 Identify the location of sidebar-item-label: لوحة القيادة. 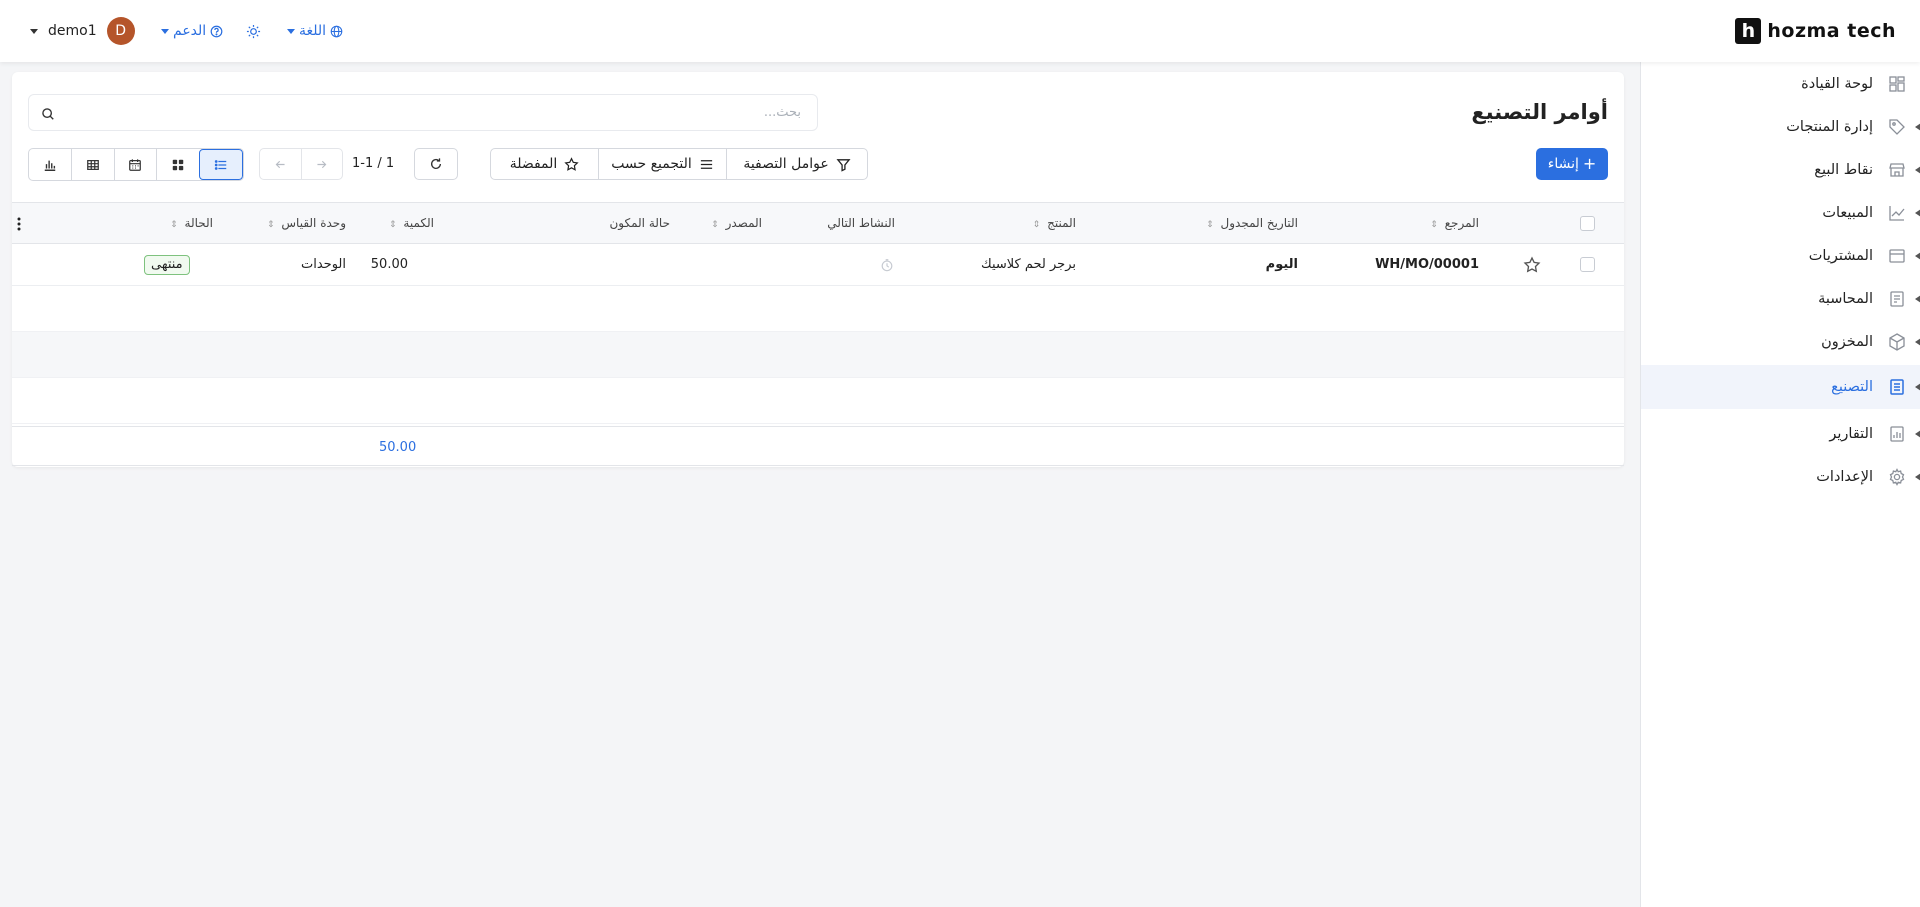
(1837, 84).